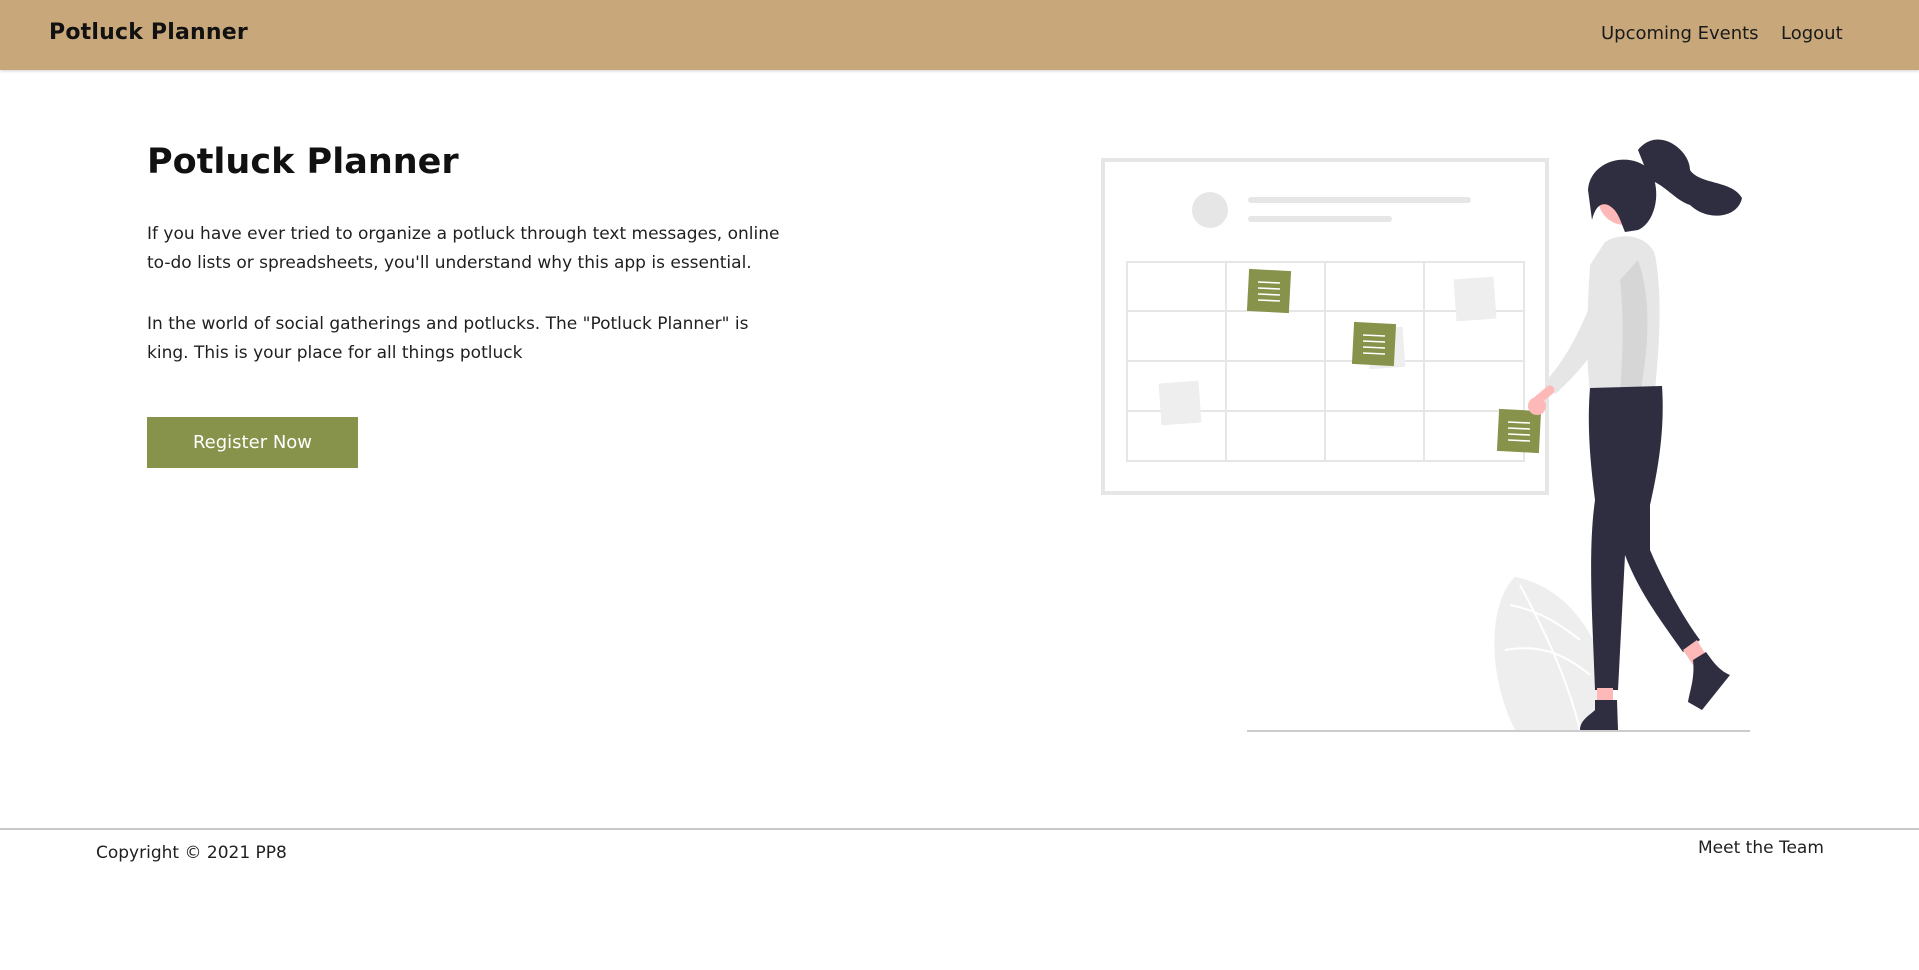 This screenshot has width=1919, height=970. What do you see at coordinates (1680, 33) in the screenshot?
I see `nav-upcoming-events-link: Upcoming Events` at bounding box center [1680, 33].